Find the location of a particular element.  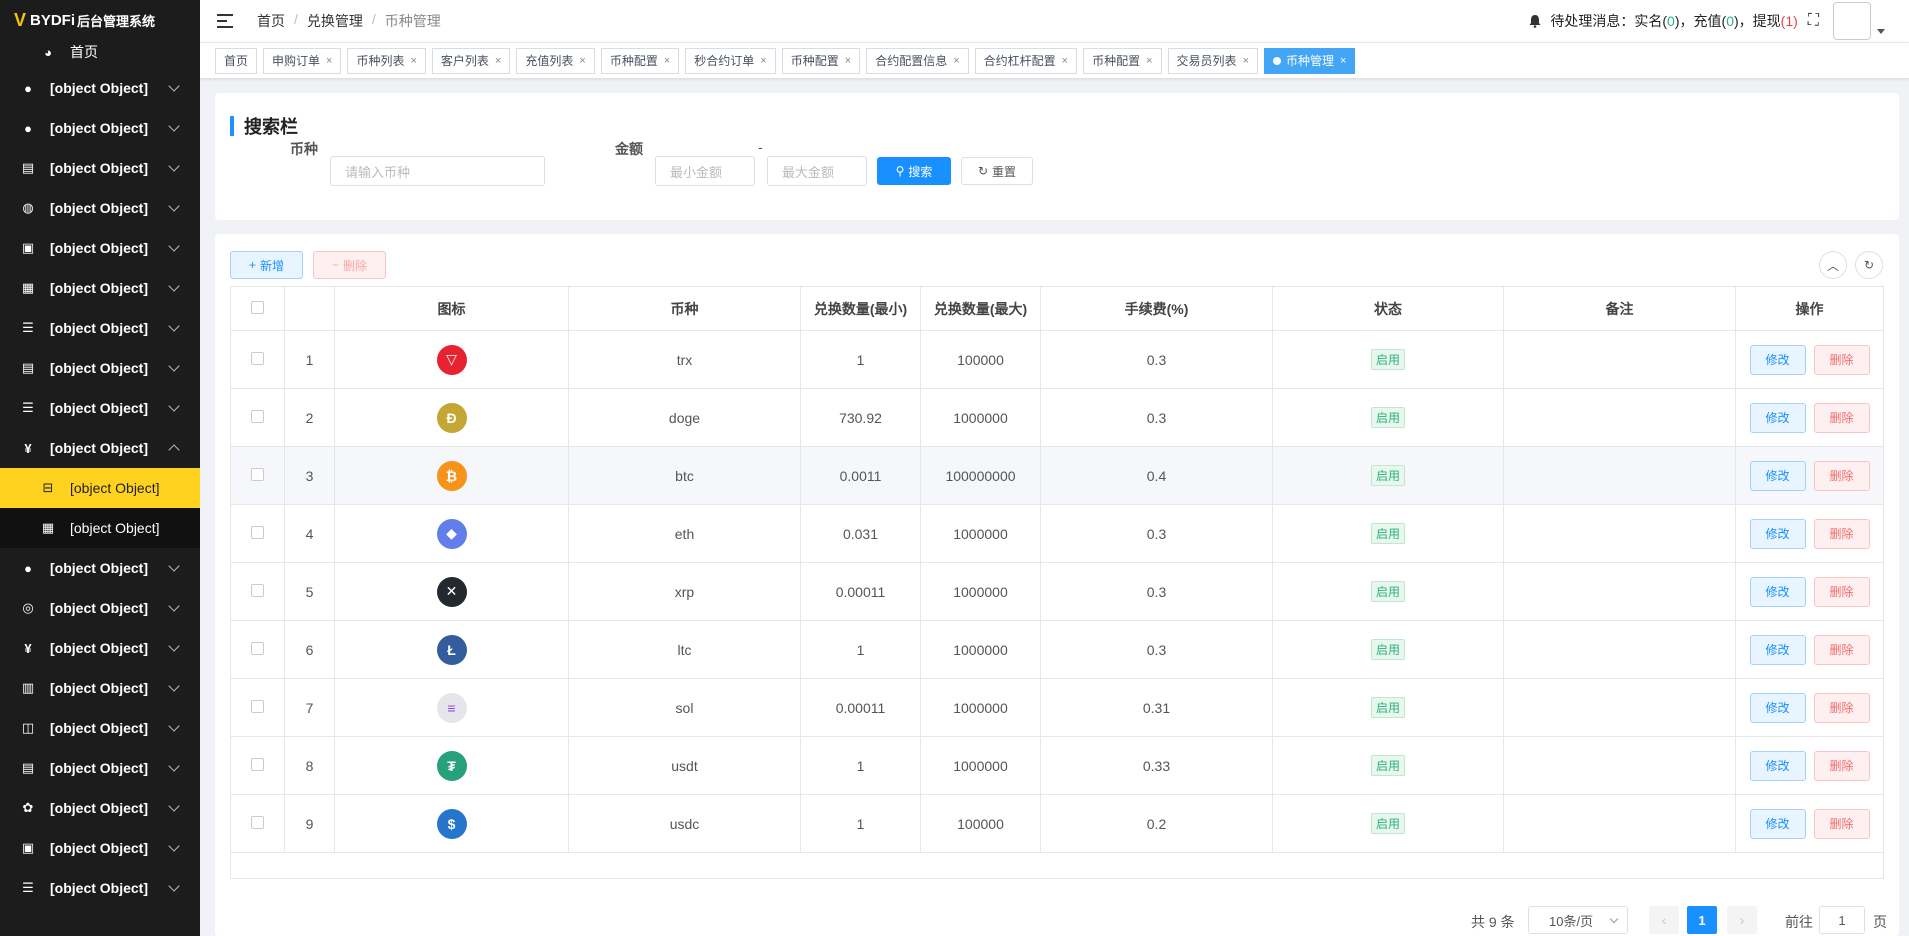

sidebar-item: ◫ [object Object] is located at coordinates (100, 728).